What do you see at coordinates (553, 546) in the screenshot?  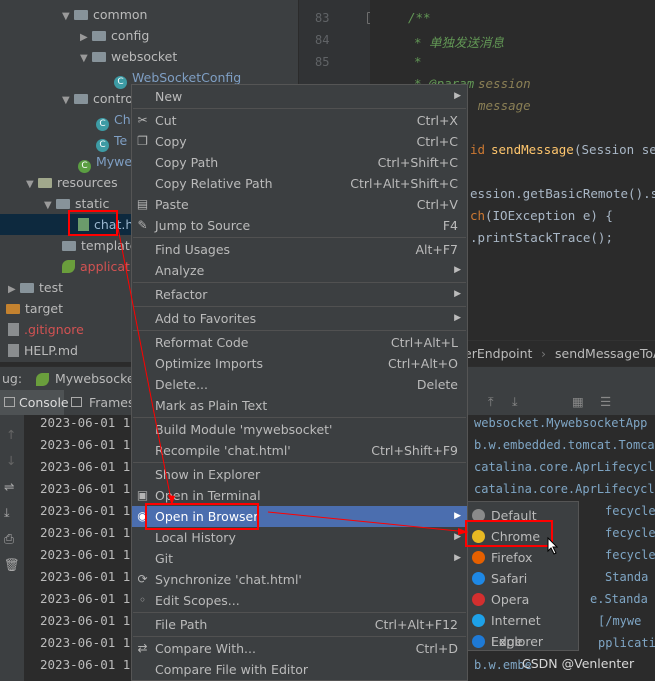 I see `mouse-cursor-icon` at bounding box center [553, 546].